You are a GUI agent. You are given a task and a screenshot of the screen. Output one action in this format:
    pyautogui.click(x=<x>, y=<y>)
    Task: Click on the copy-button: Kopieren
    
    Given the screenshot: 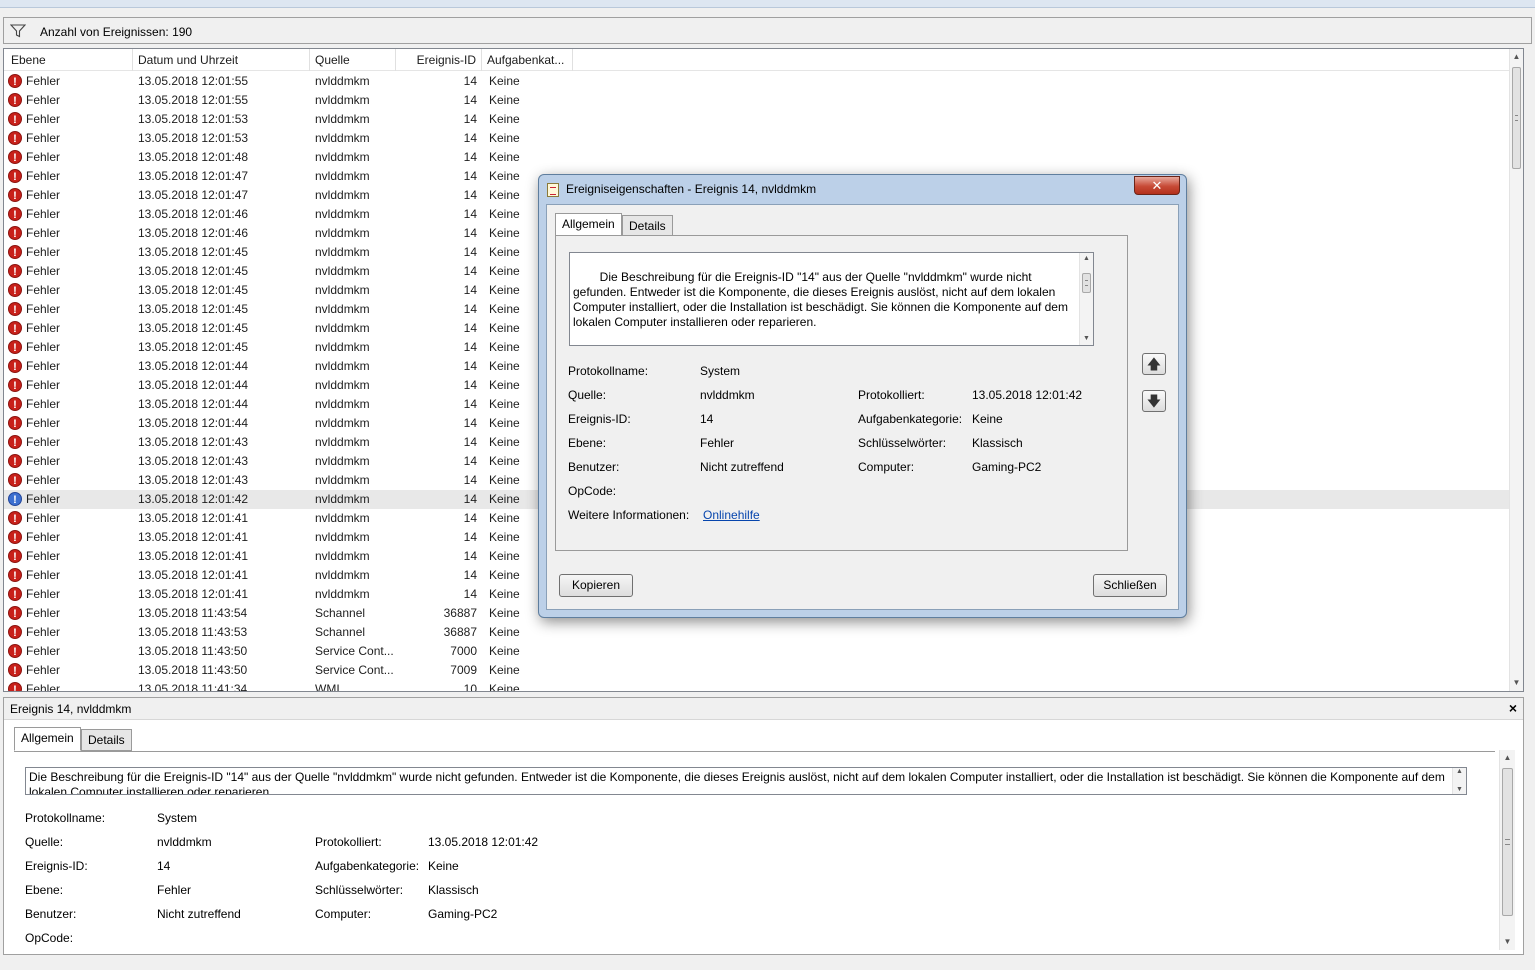 What is the action you would take?
    pyautogui.click(x=596, y=585)
    